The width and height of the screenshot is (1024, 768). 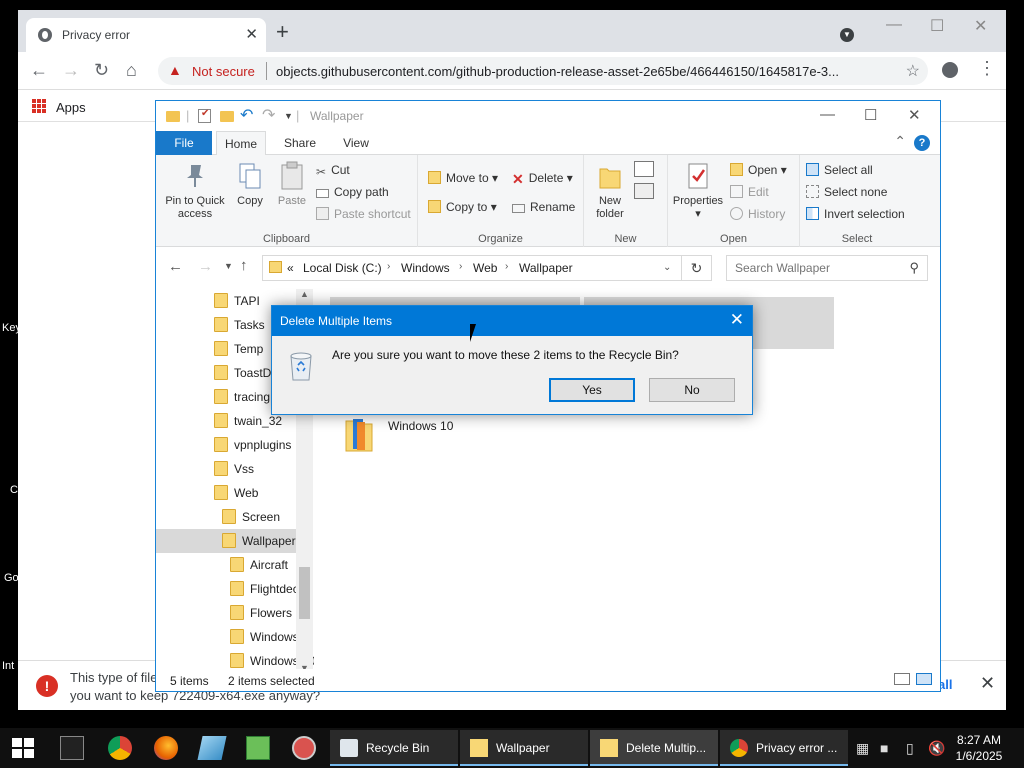 What do you see at coordinates (39, 70) in the screenshot?
I see `back-icon: ←` at bounding box center [39, 70].